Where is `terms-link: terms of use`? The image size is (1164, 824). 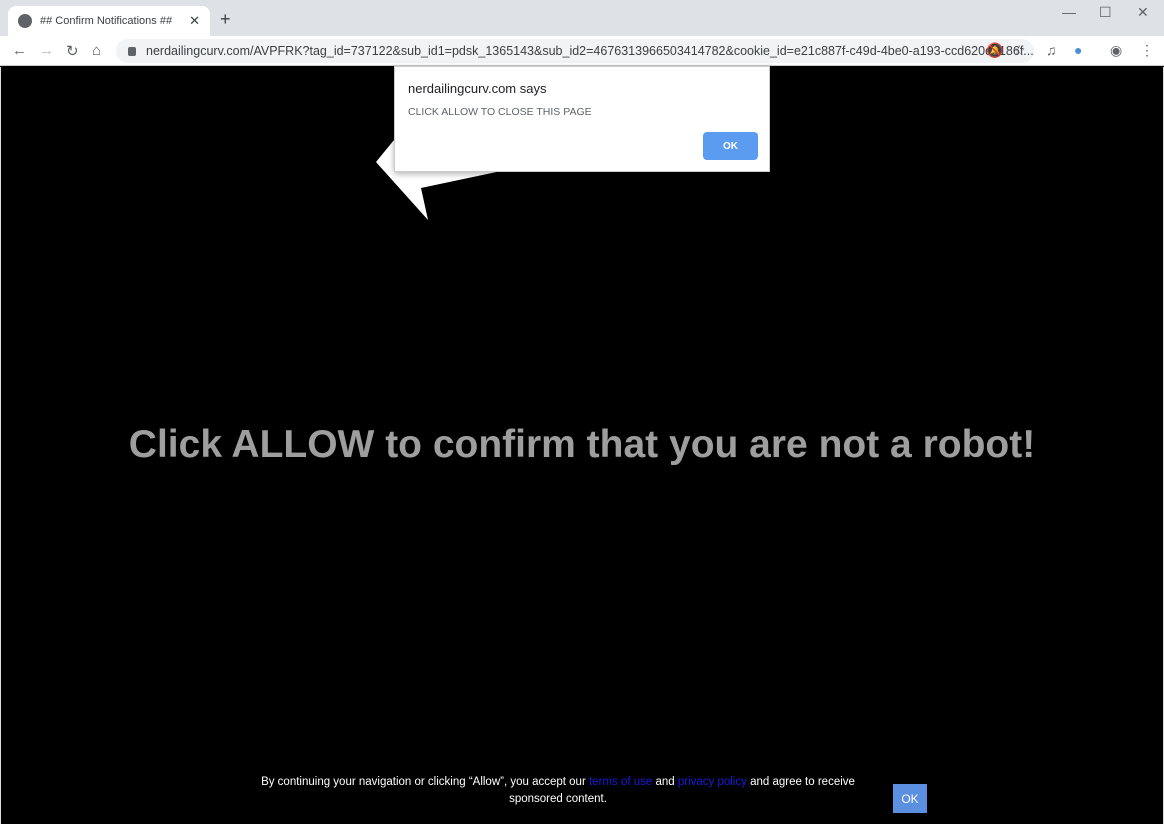
terms-link: terms of use is located at coordinates (620, 782).